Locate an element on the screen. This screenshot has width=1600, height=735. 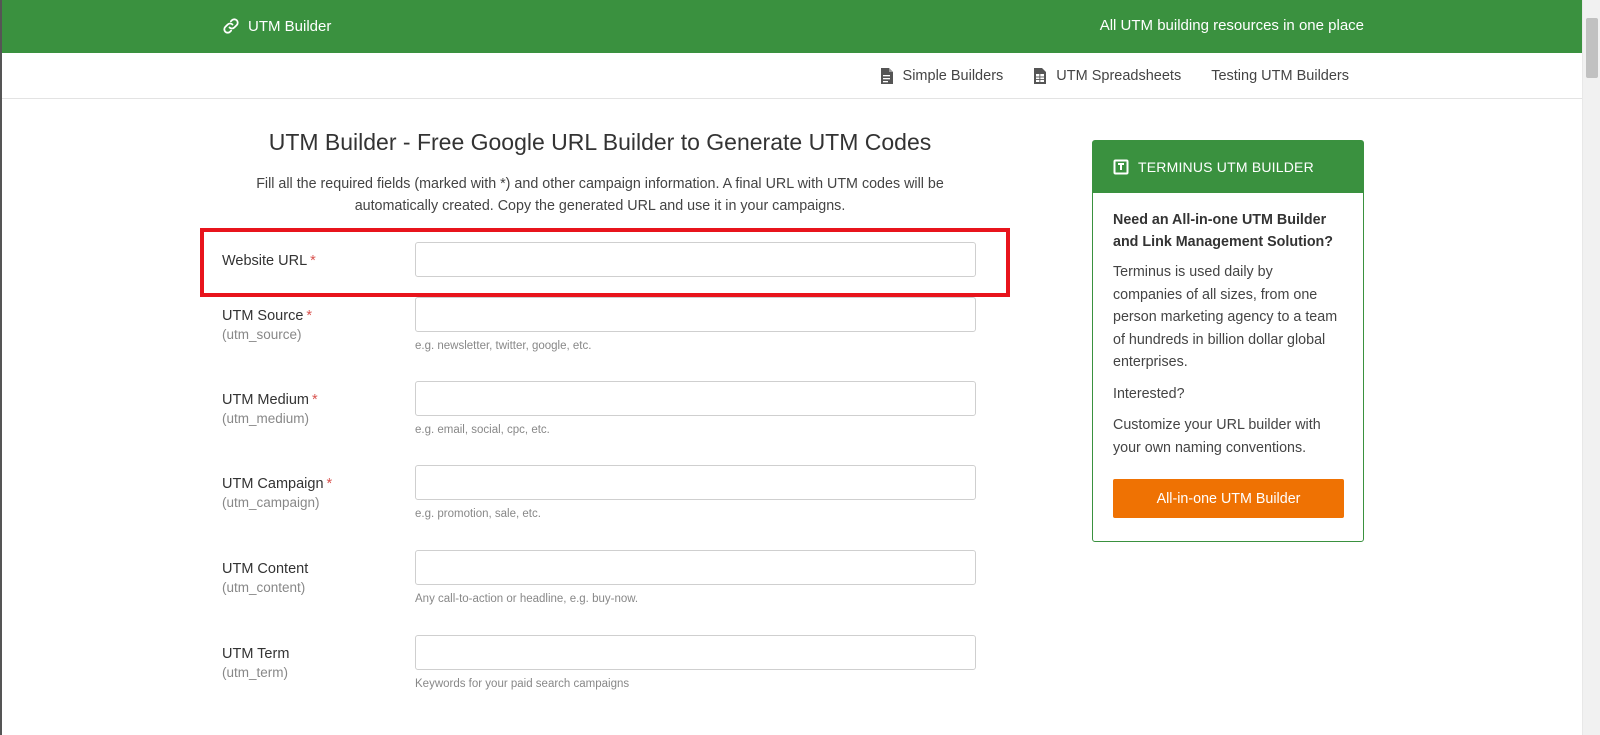
utm-medium-hint: e.g. email, social, cpc, etc. is located at coordinates (482, 430).